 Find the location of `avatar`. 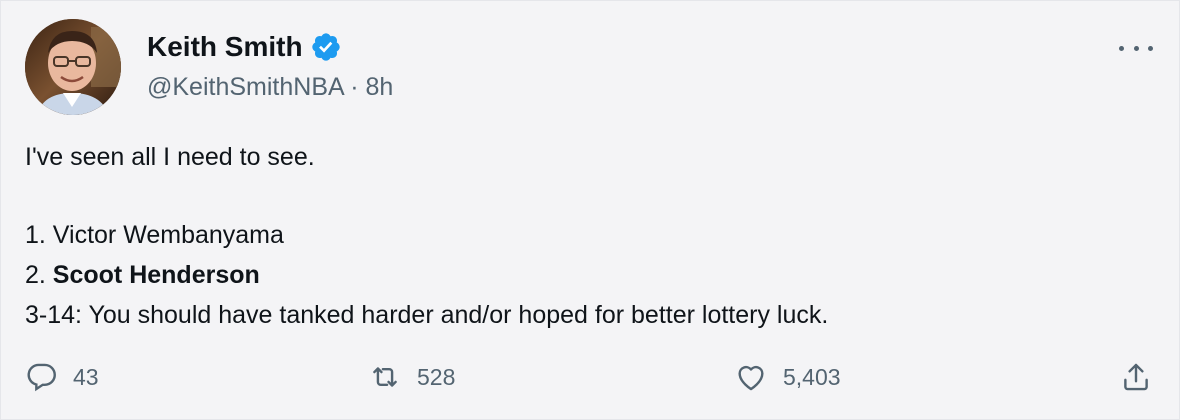

avatar is located at coordinates (73, 67).